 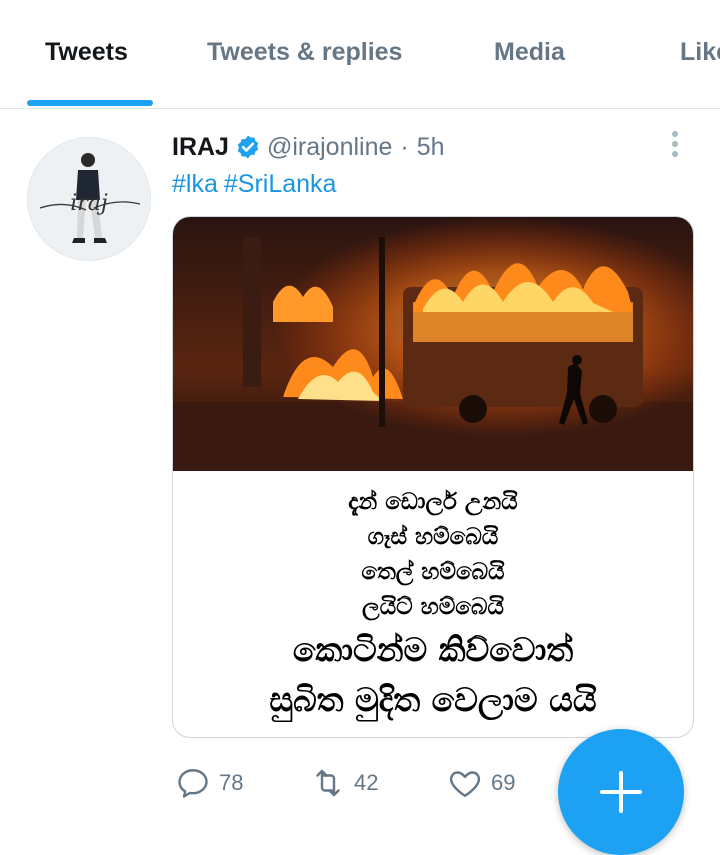 I want to click on like-button: 69, so click(x=481, y=783).